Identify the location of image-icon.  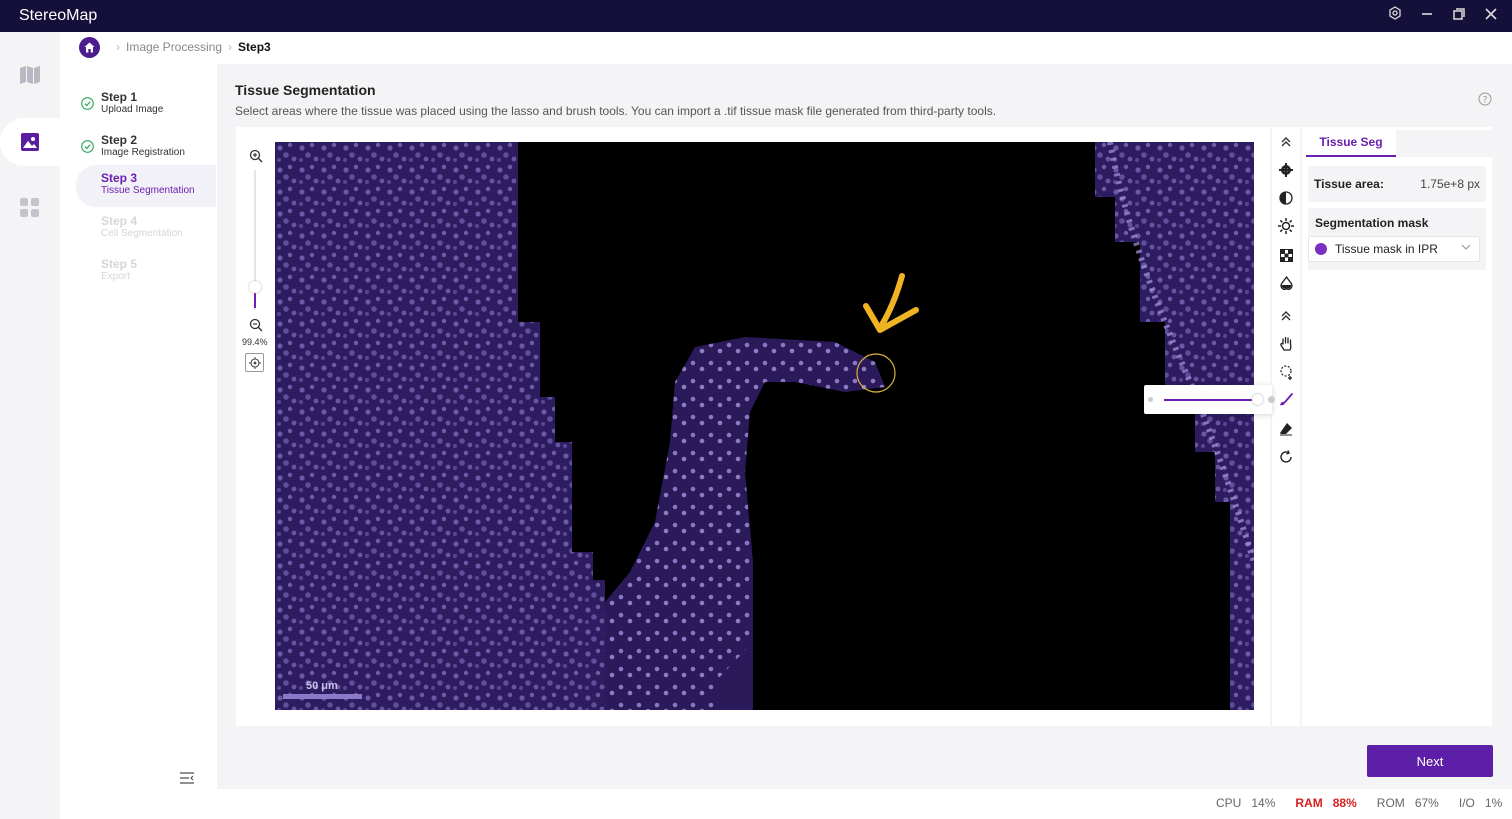
(30, 142).